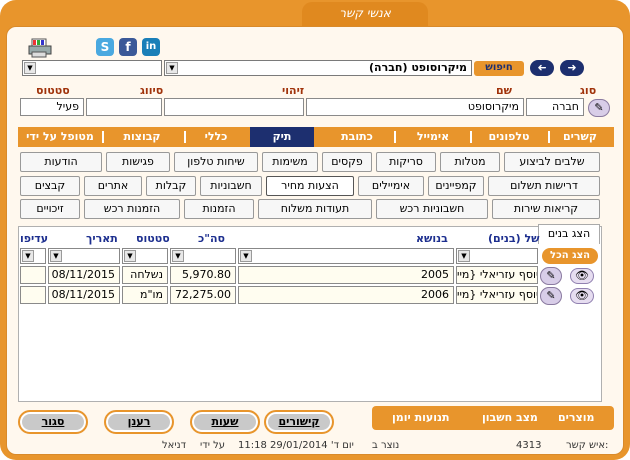 This screenshot has height=460, width=630. I want to click on btn-invoices: חשבוניות, so click(231, 186).